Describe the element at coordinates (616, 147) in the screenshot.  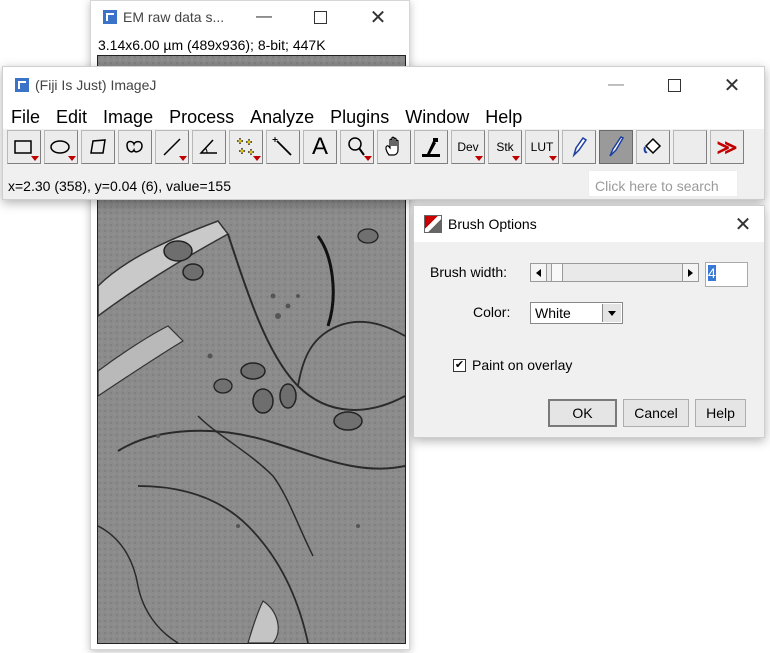
I see `brush-tool-icon` at that location.